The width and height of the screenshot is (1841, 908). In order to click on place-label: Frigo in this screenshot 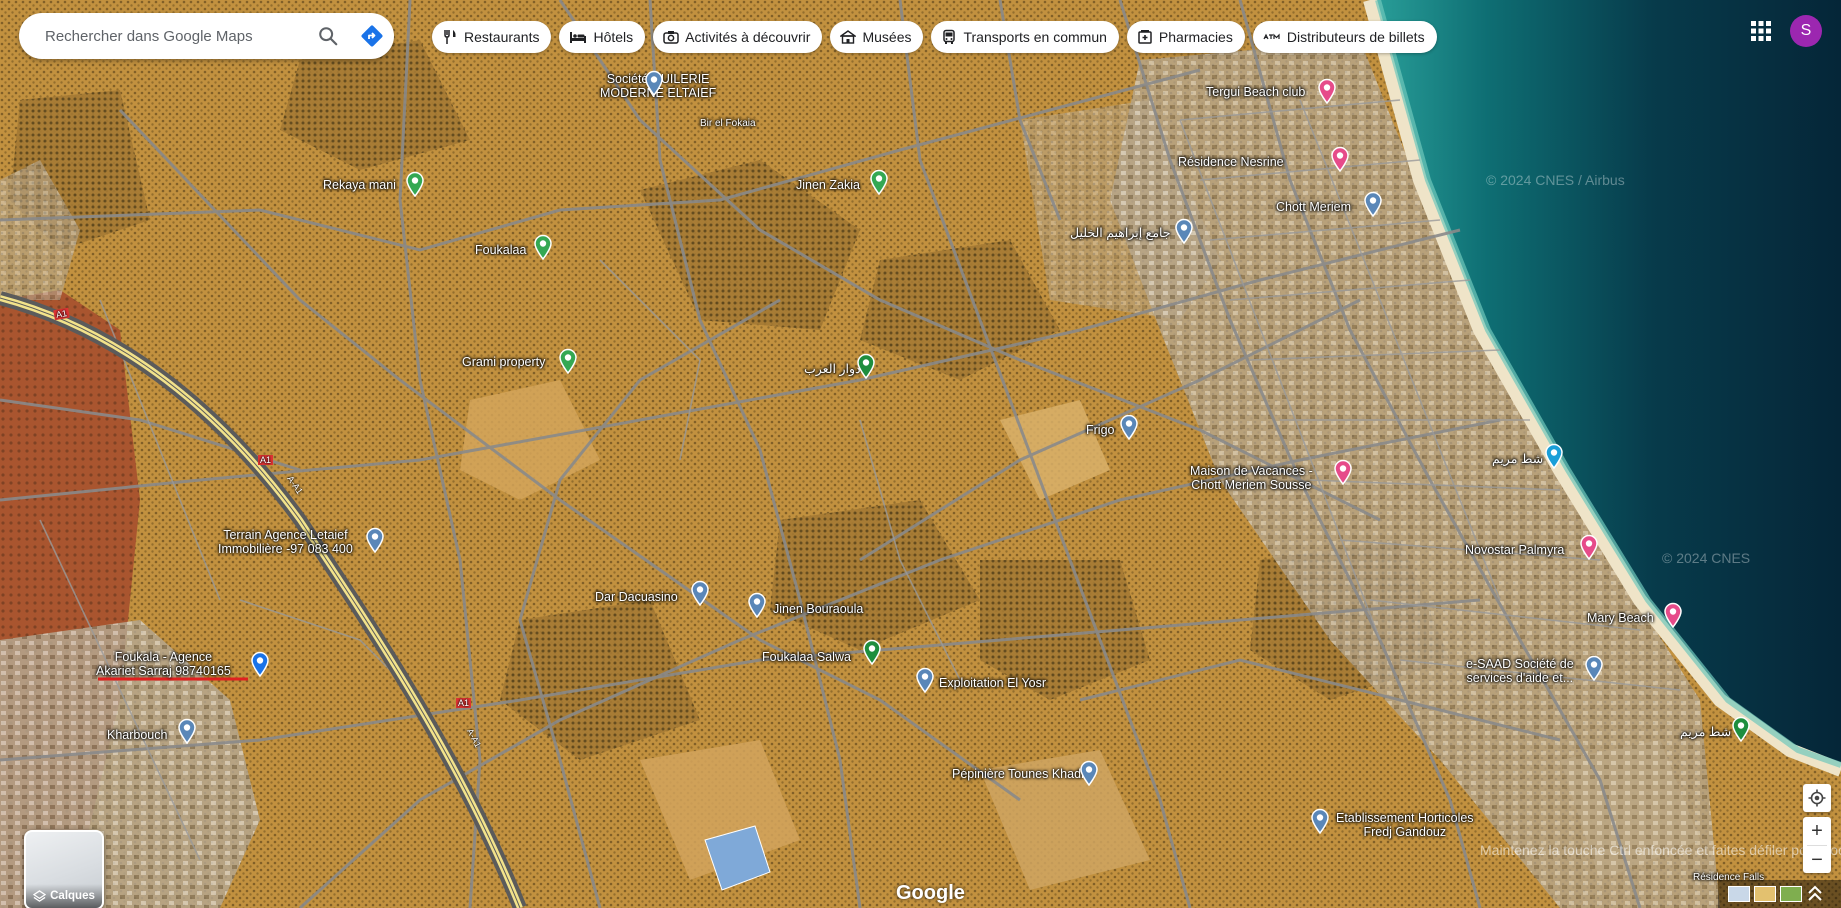, I will do `click(1100, 430)`.